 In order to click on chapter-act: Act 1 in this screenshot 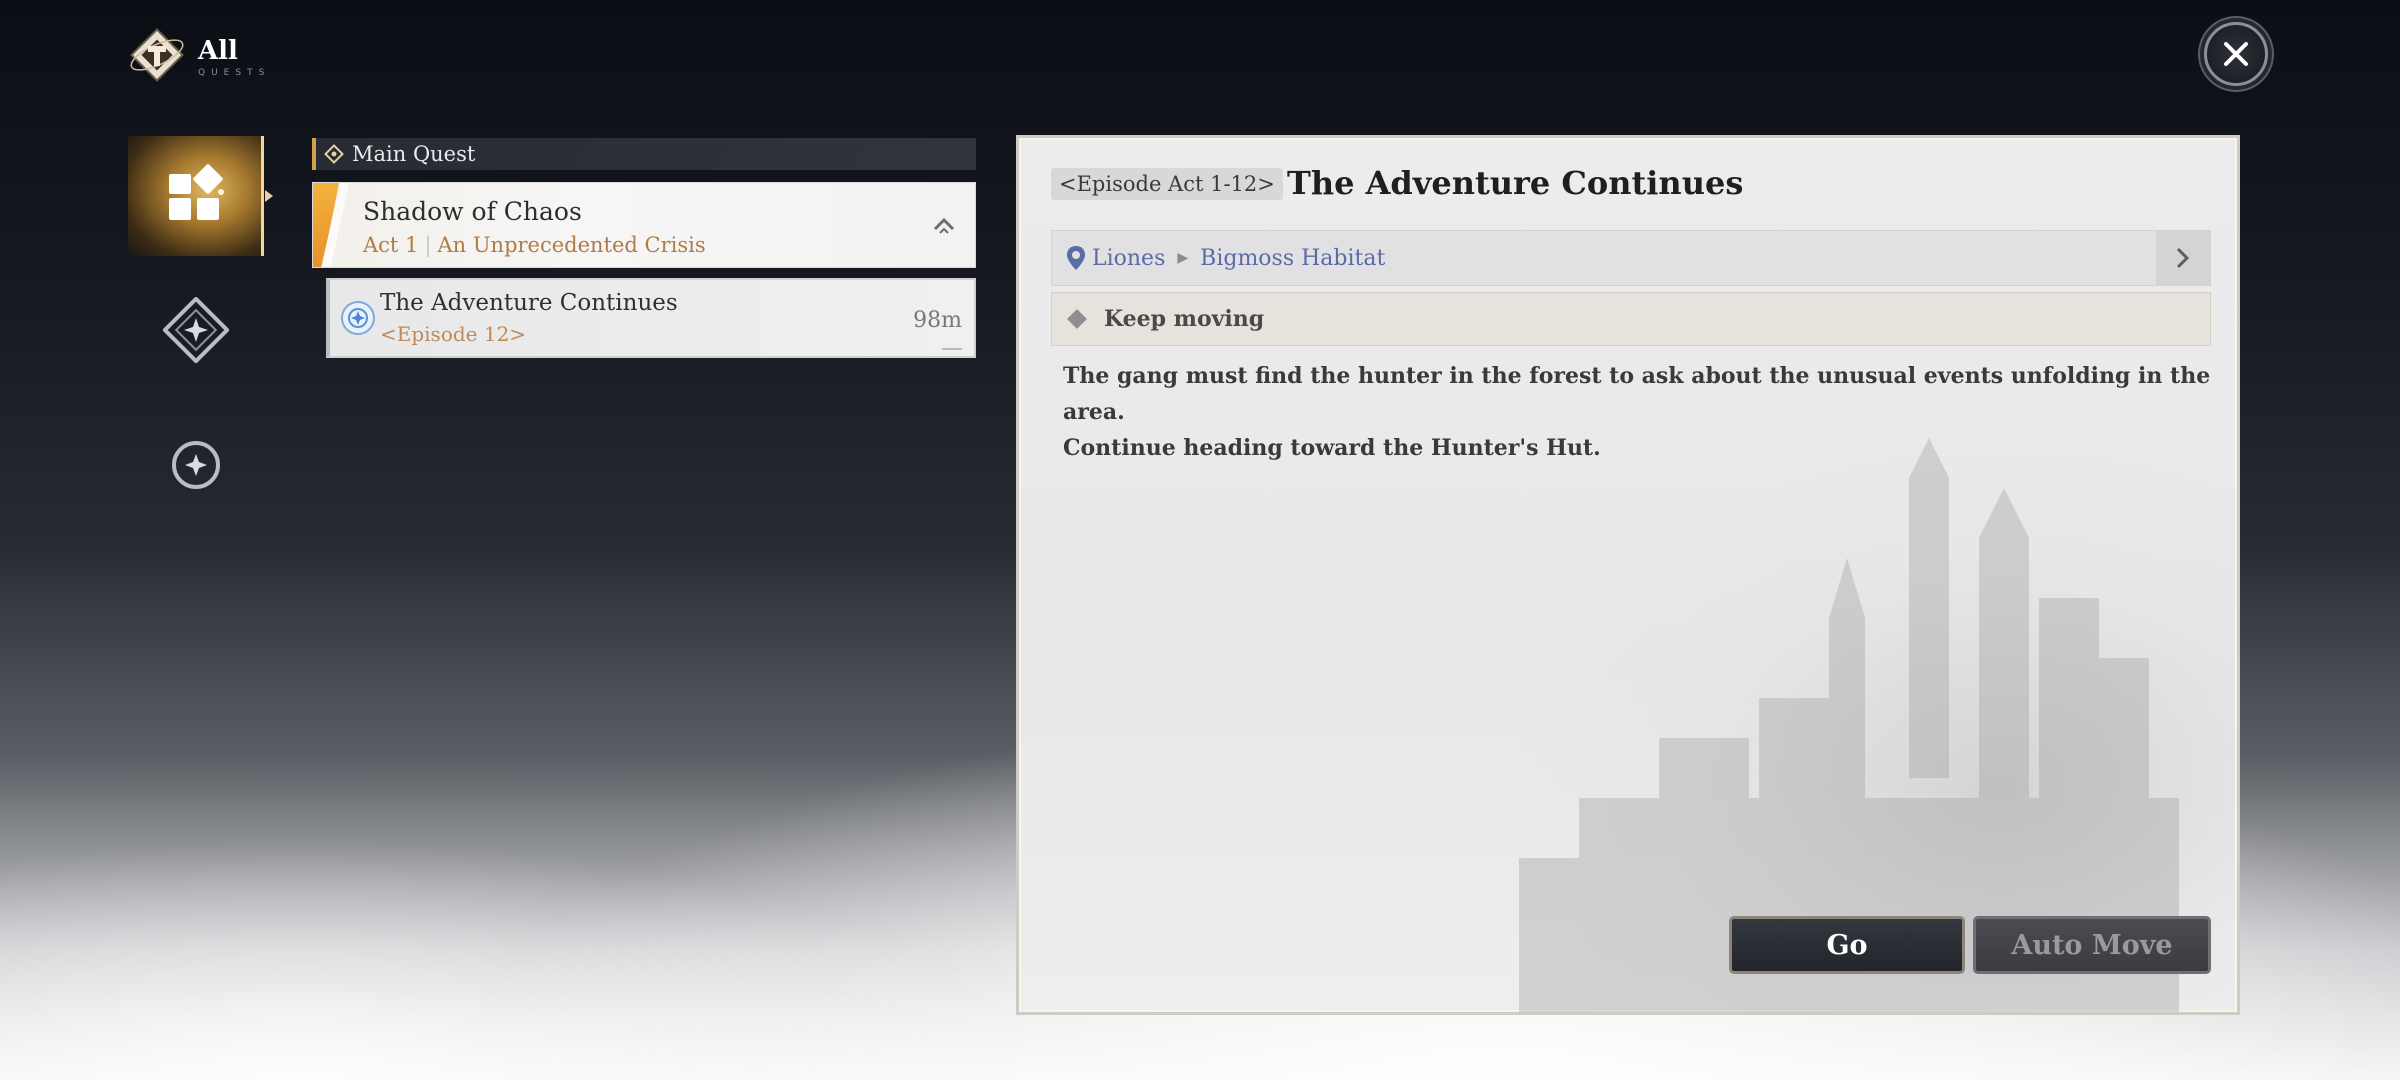, I will do `click(391, 245)`.